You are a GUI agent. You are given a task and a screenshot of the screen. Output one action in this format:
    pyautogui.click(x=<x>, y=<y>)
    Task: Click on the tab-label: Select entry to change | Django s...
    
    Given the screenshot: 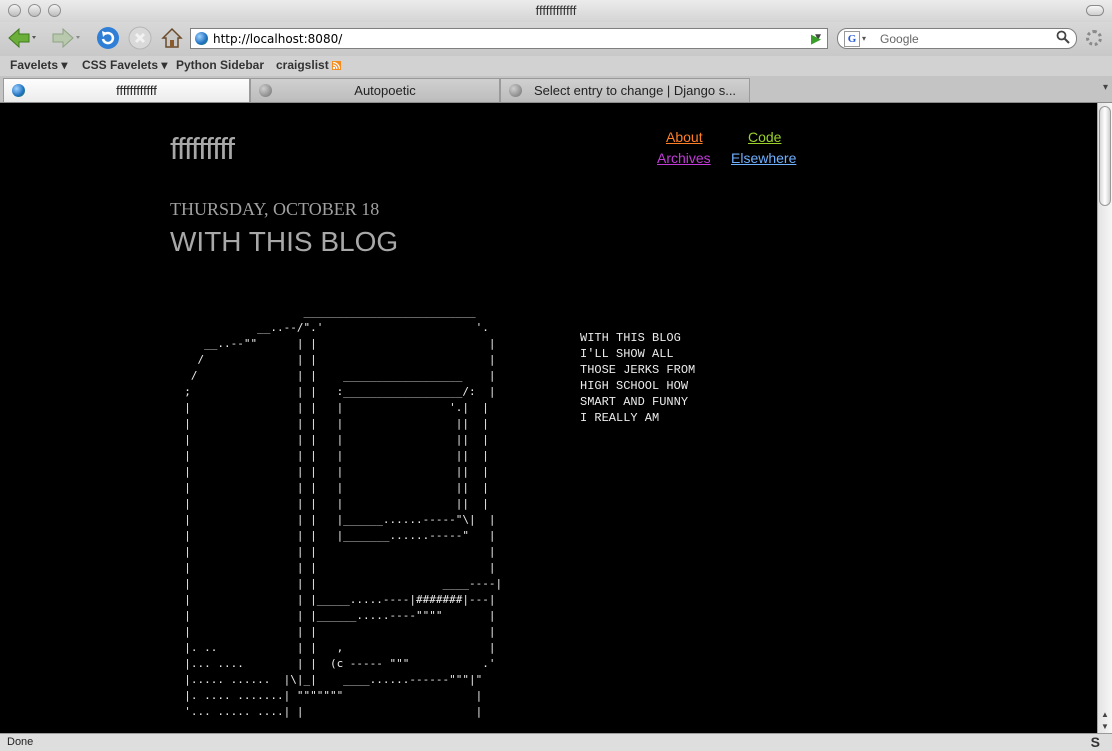 What is the action you would take?
    pyautogui.click(x=635, y=90)
    